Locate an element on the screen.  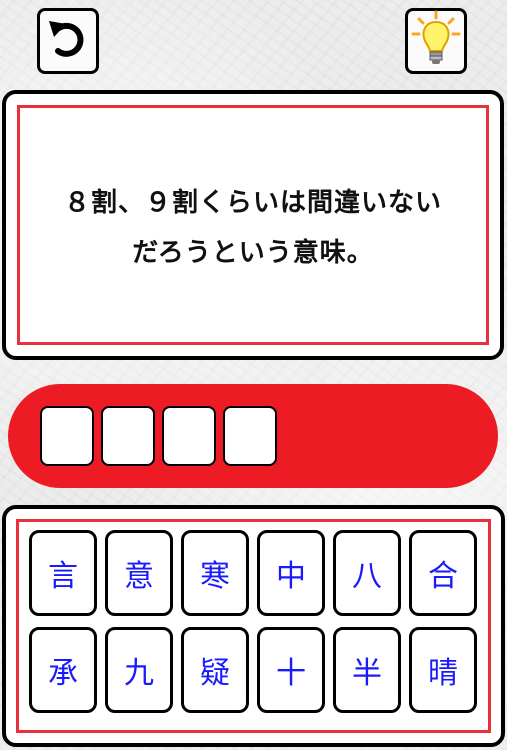
undo-button is located at coordinates (68, 41).